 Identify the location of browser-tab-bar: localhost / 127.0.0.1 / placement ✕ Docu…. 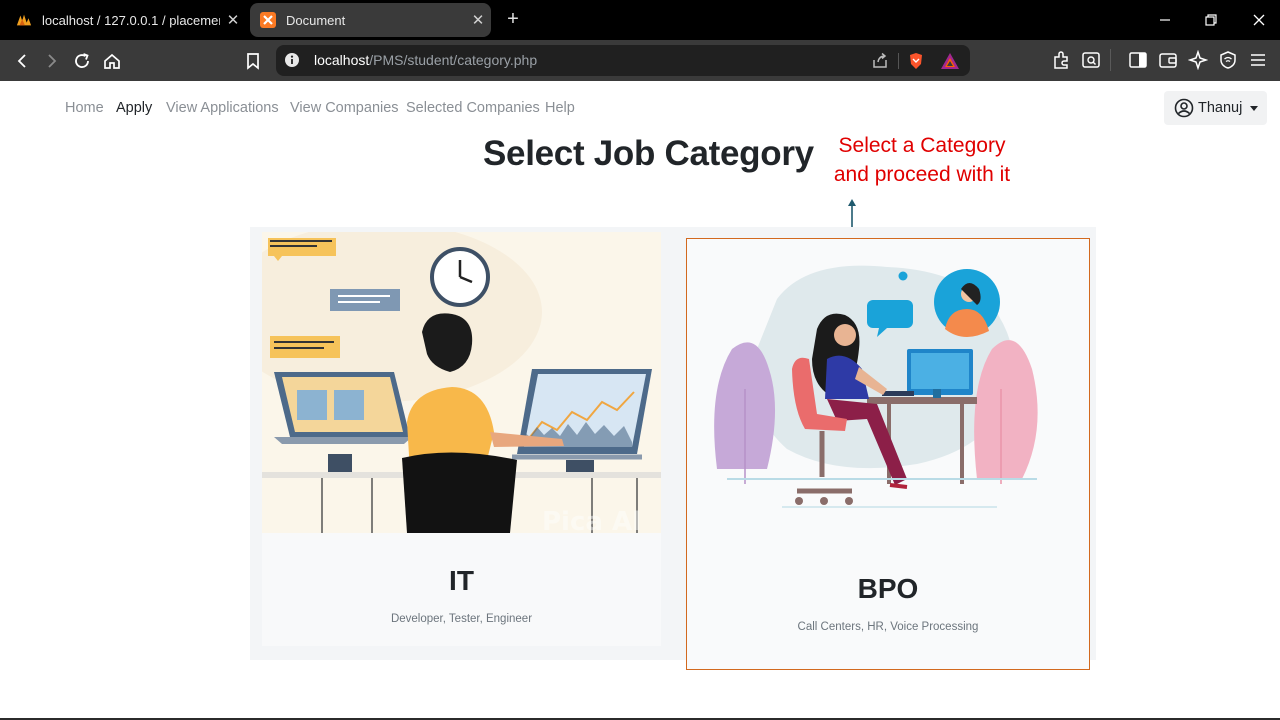
(640, 20).